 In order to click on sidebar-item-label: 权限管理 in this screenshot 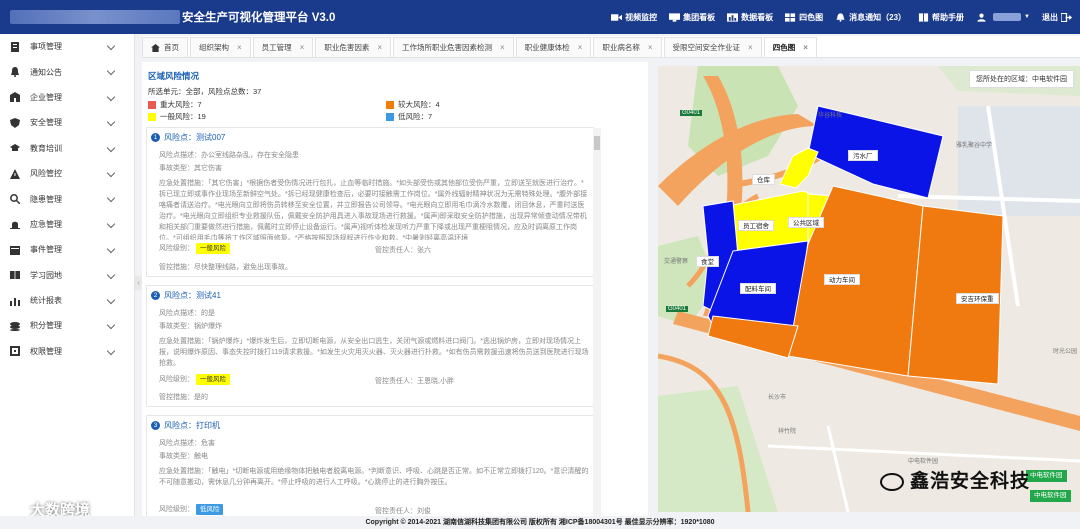, I will do `click(46, 351)`.